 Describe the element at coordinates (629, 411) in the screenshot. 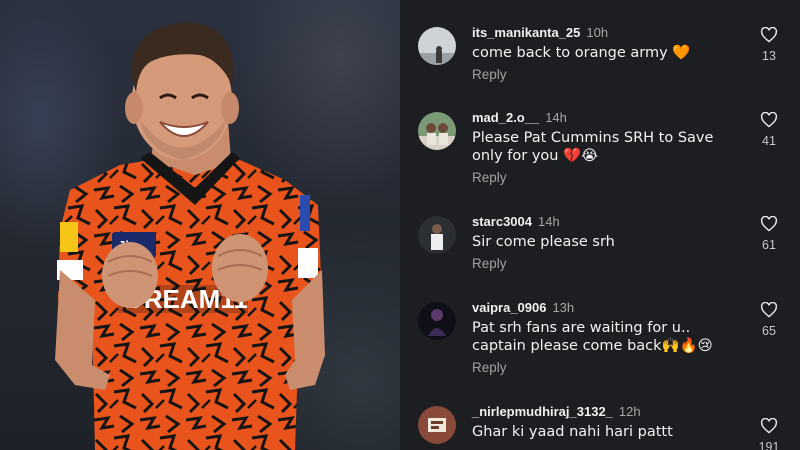

I see `comment-time: 12h` at that location.